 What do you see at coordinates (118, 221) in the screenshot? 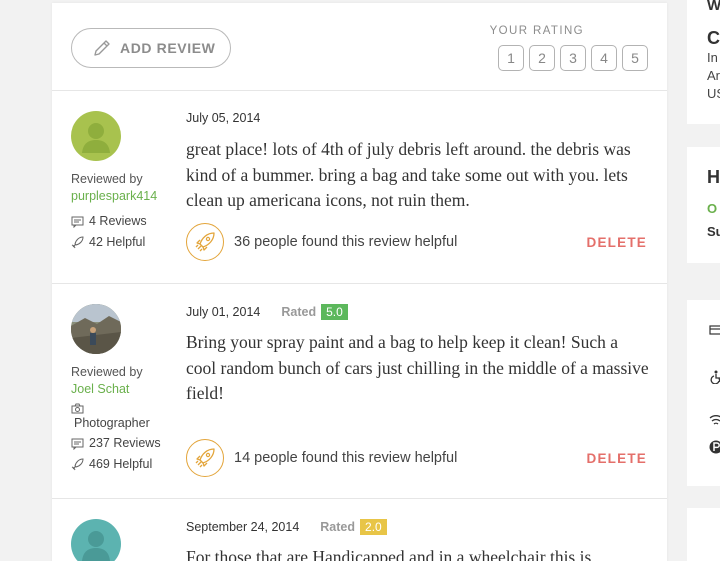
I see `reviews-count-text: 4 Reviews` at bounding box center [118, 221].